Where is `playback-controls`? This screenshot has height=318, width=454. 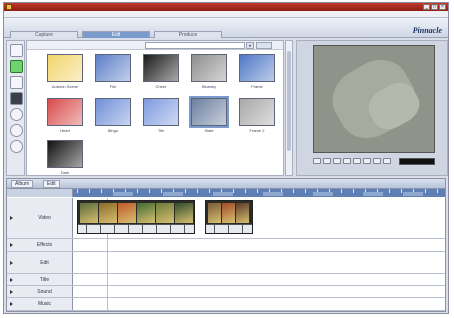 playback-controls is located at coordinates (374, 164).